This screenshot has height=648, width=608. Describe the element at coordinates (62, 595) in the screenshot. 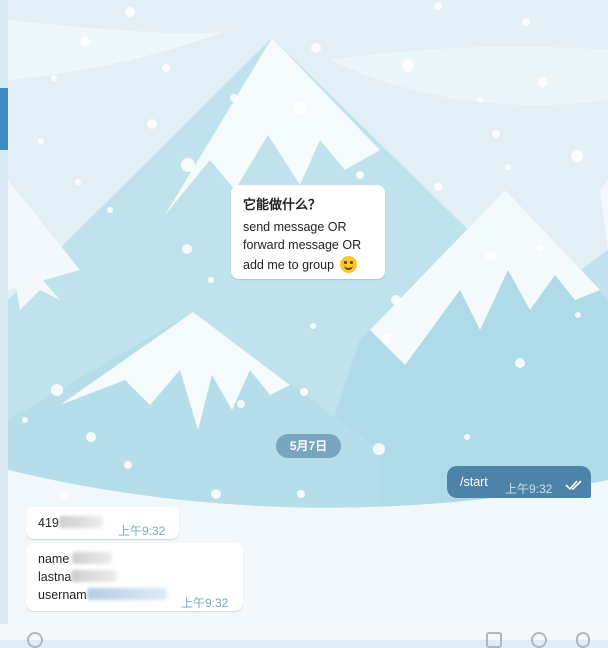

I see `field-label: usernam` at that location.